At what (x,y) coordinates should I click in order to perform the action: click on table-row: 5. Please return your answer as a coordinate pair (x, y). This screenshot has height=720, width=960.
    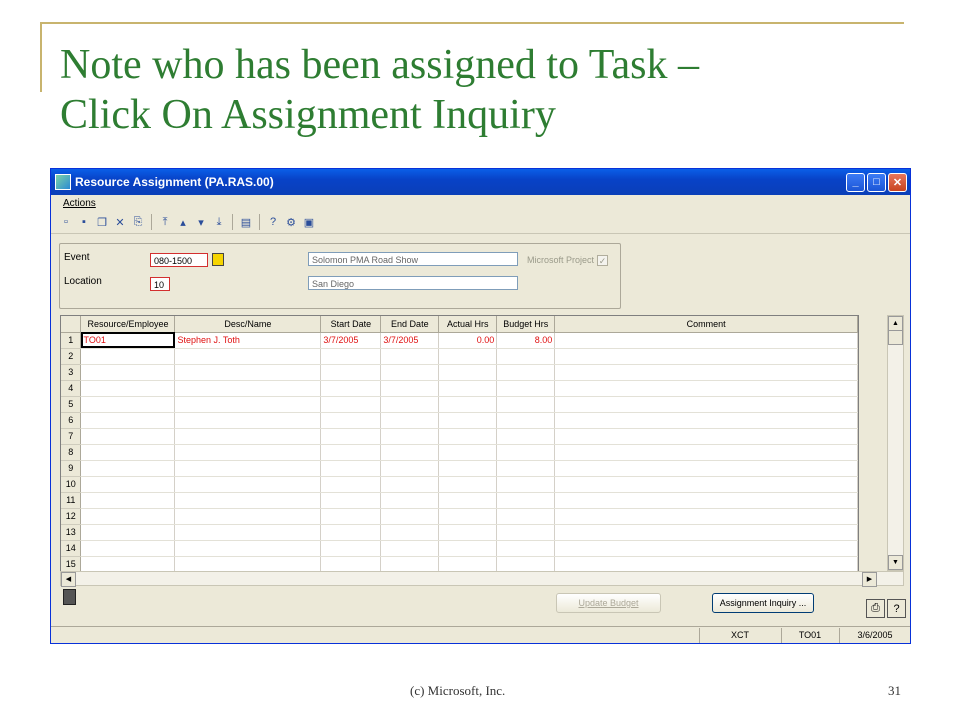
    Looking at the image, I should click on (459, 404).